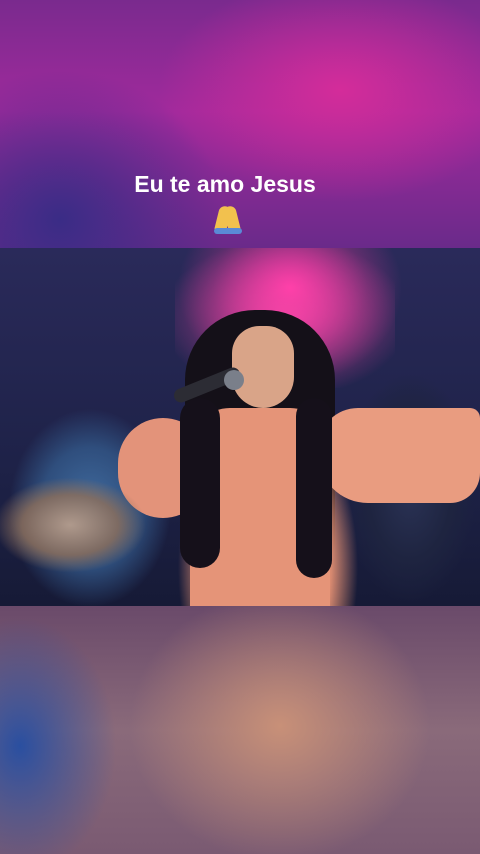 This screenshot has width=480, height=854. I want to click on singer-arm-right, so click(399, 455).